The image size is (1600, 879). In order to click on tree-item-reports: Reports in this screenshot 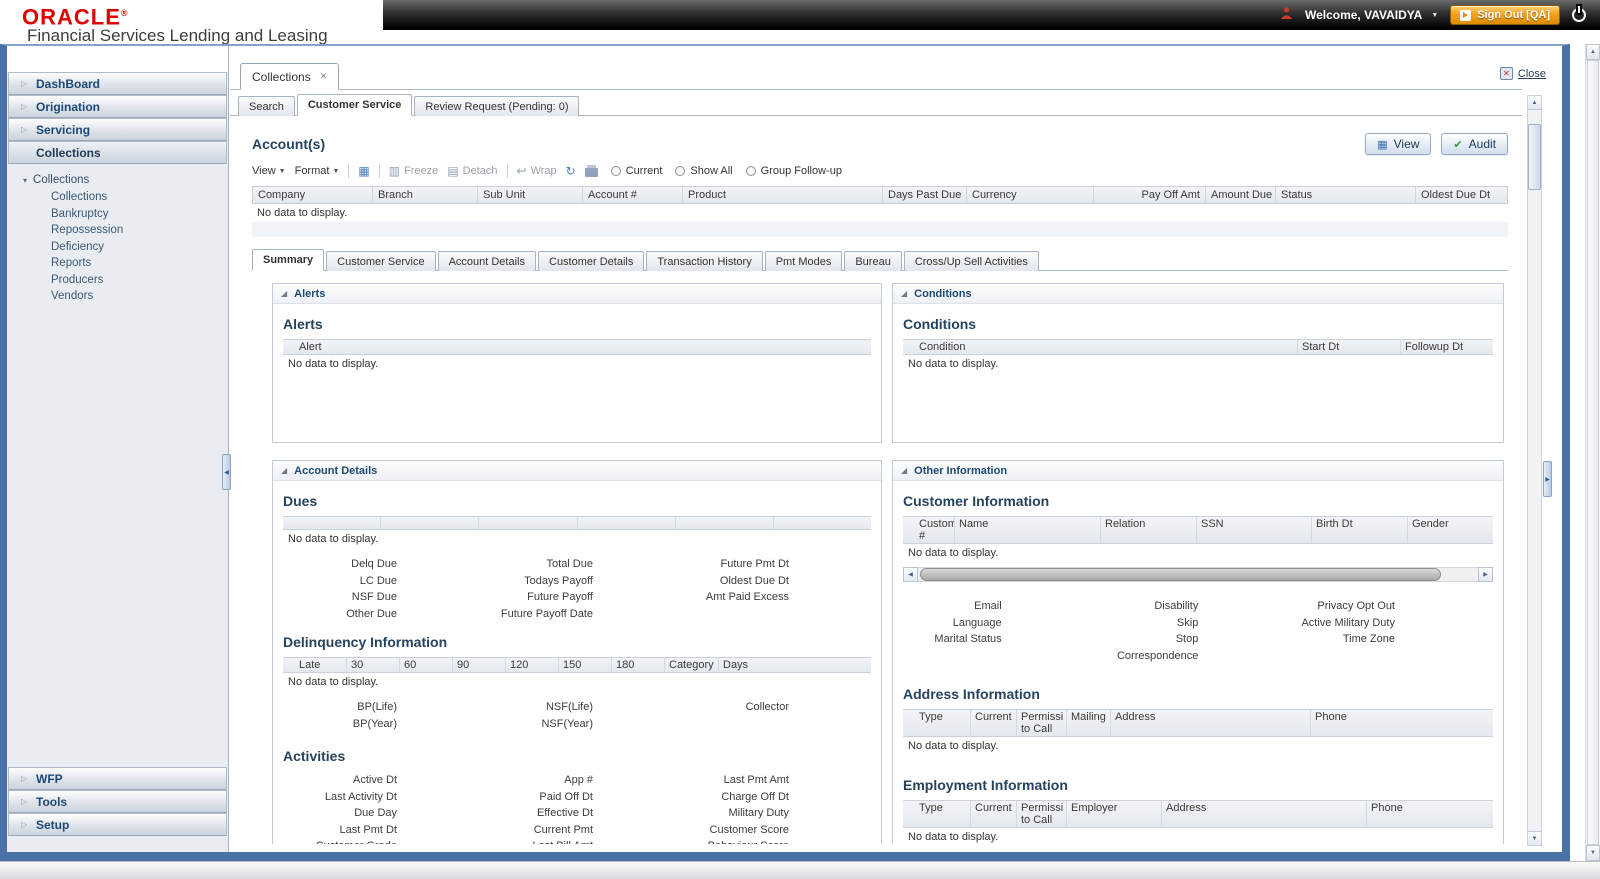, I will do `click(124, 263)`.